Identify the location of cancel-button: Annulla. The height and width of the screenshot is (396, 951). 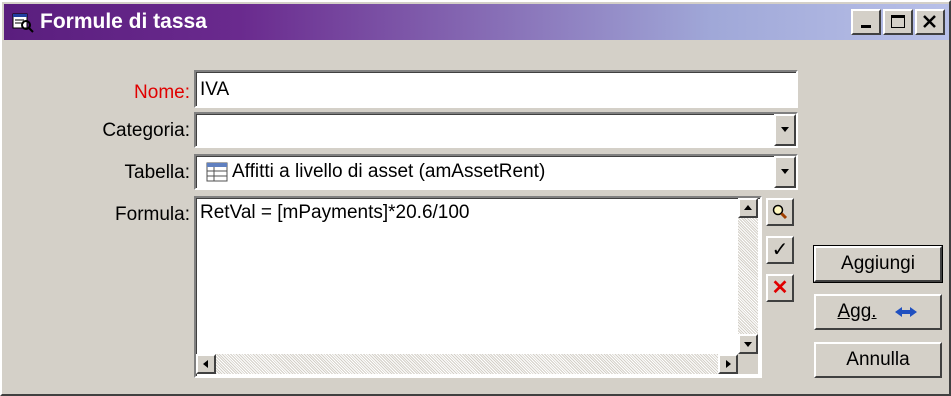
(878, 360).